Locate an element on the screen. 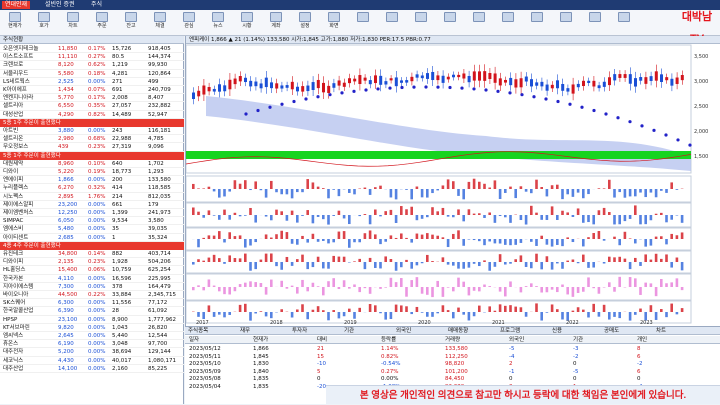  stock-row: HPSP23,1000.00%8,9001,777,962 is located at coordinates (92, 320).